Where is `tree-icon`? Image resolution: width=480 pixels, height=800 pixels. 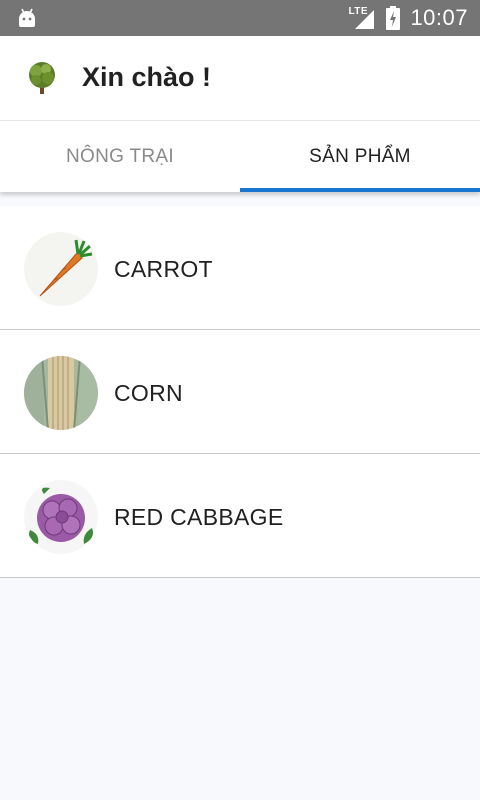
tree-icon is located at coordinates (42, 78).